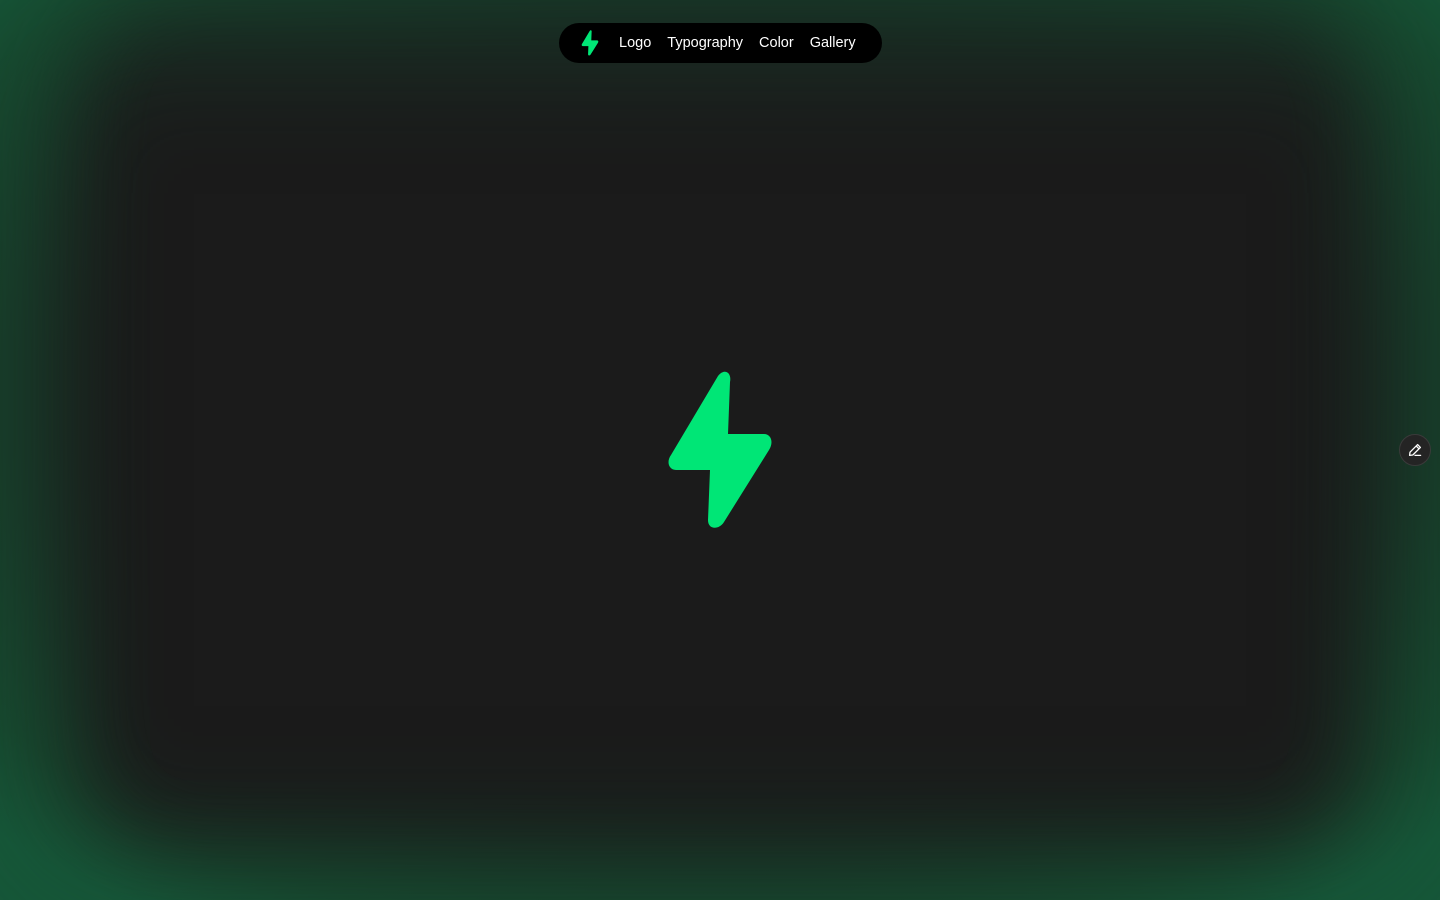 This screenshot has width=1440, height=900. I want to click on nav-link-typography: Typography, so click(705, 43).